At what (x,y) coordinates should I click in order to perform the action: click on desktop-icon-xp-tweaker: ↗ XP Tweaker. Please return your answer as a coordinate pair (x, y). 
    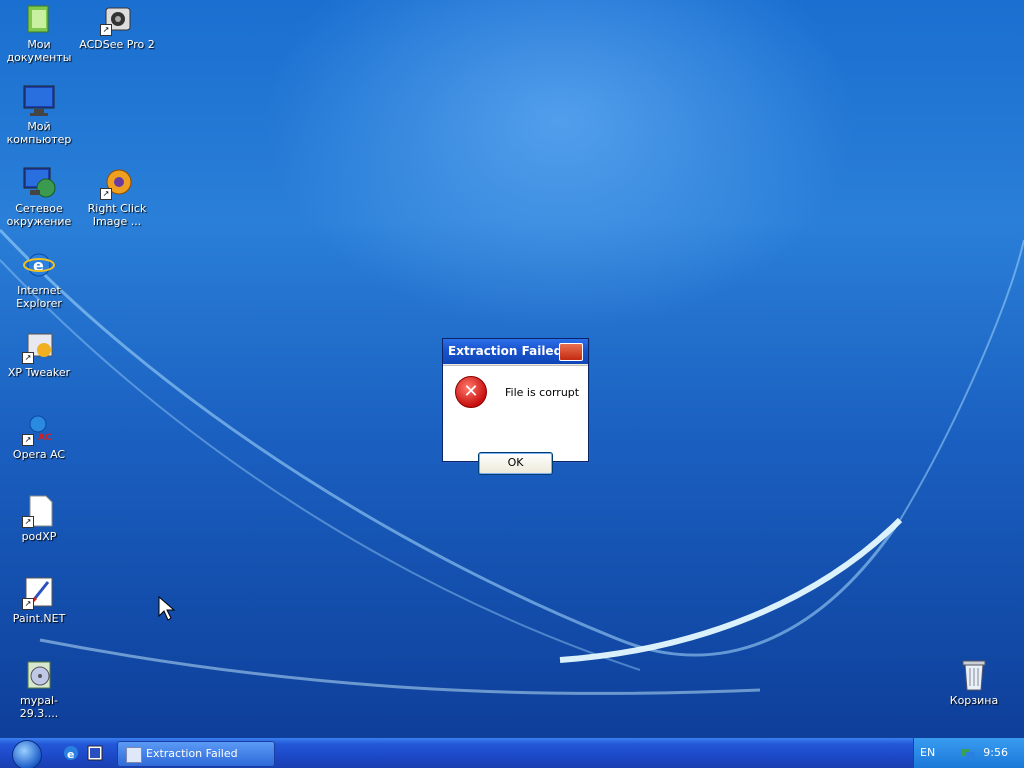
    Looking at the image, I should click on (39, 354).